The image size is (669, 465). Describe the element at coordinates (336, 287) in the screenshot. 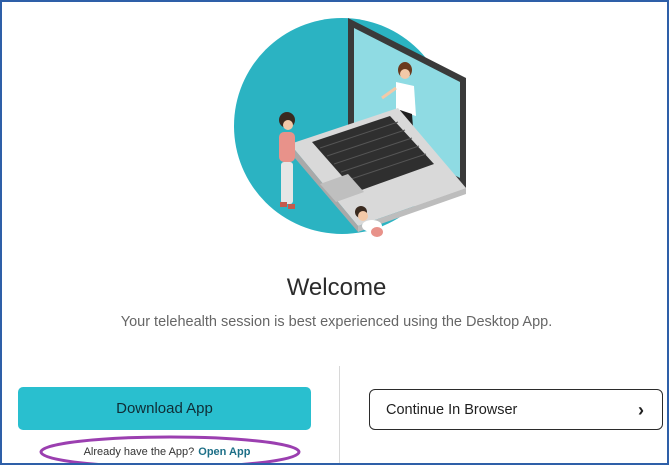

I see `welcome-title: Welcome` at that location.